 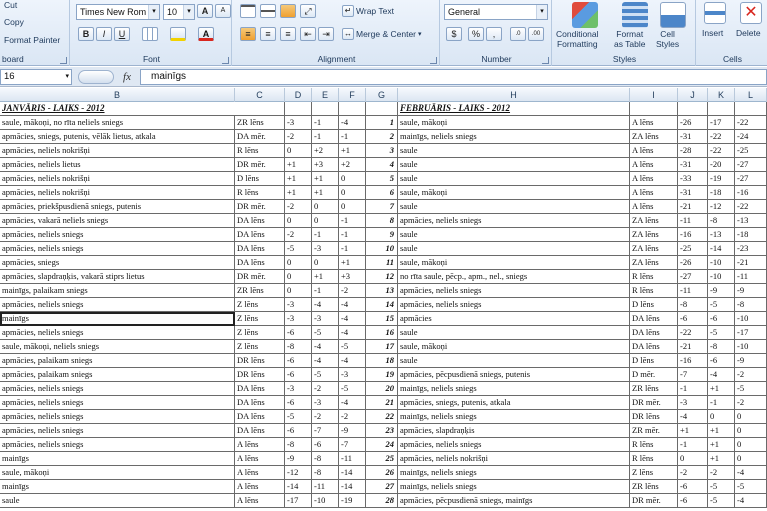 What do you see at coordinates (654, 333) in the screenshot?
I see `cell-i: DA lēns` at bounding box center [654, 333].